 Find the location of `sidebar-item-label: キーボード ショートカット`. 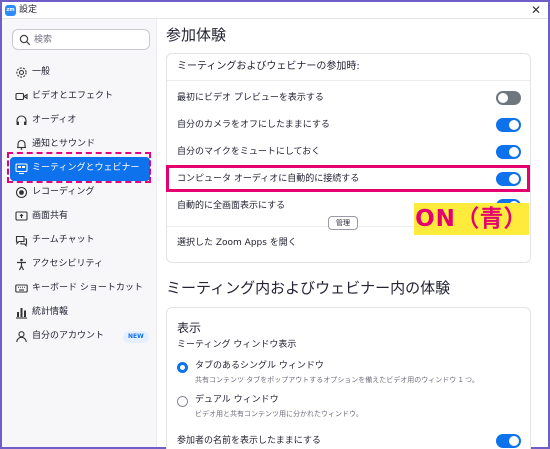

sidebar-item-label: キーボード ショートカット is located at coordinates (87, 288).